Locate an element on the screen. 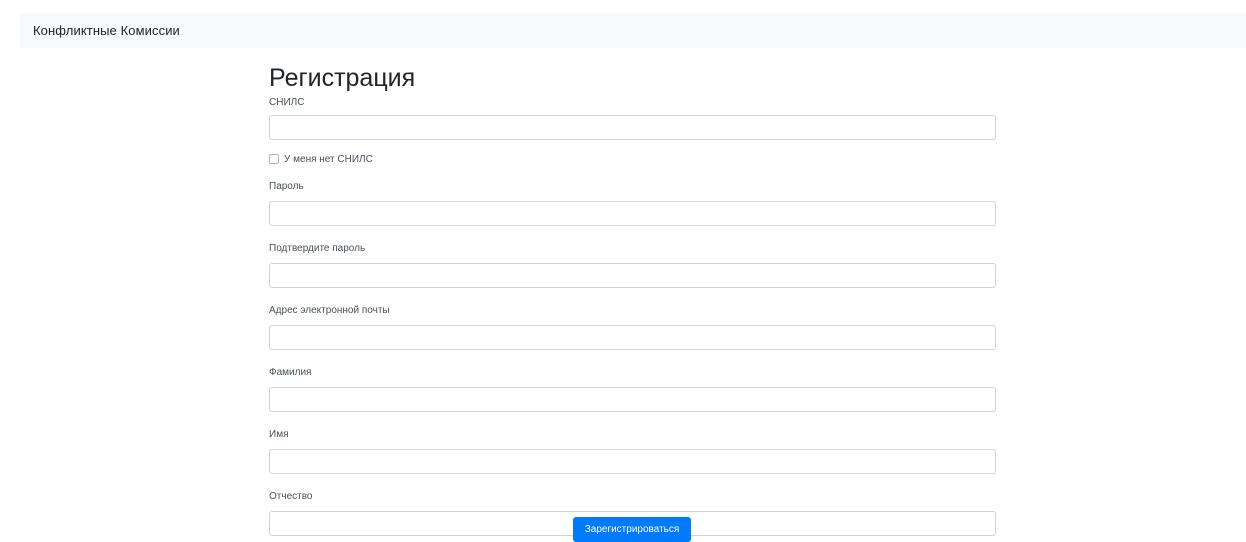 This screenshot has width=1246, height=542. submit-wrap: Зарегистрироваться is located at coordinates (632, 529).